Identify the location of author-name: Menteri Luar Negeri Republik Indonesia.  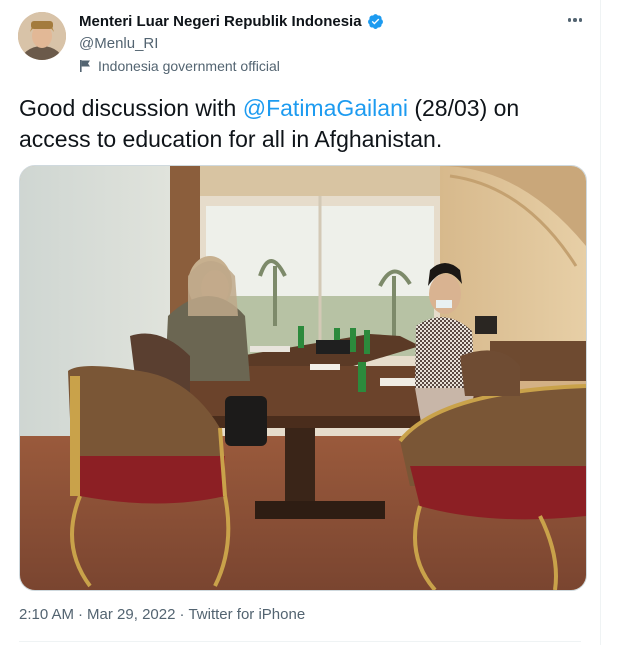
(220, 21).